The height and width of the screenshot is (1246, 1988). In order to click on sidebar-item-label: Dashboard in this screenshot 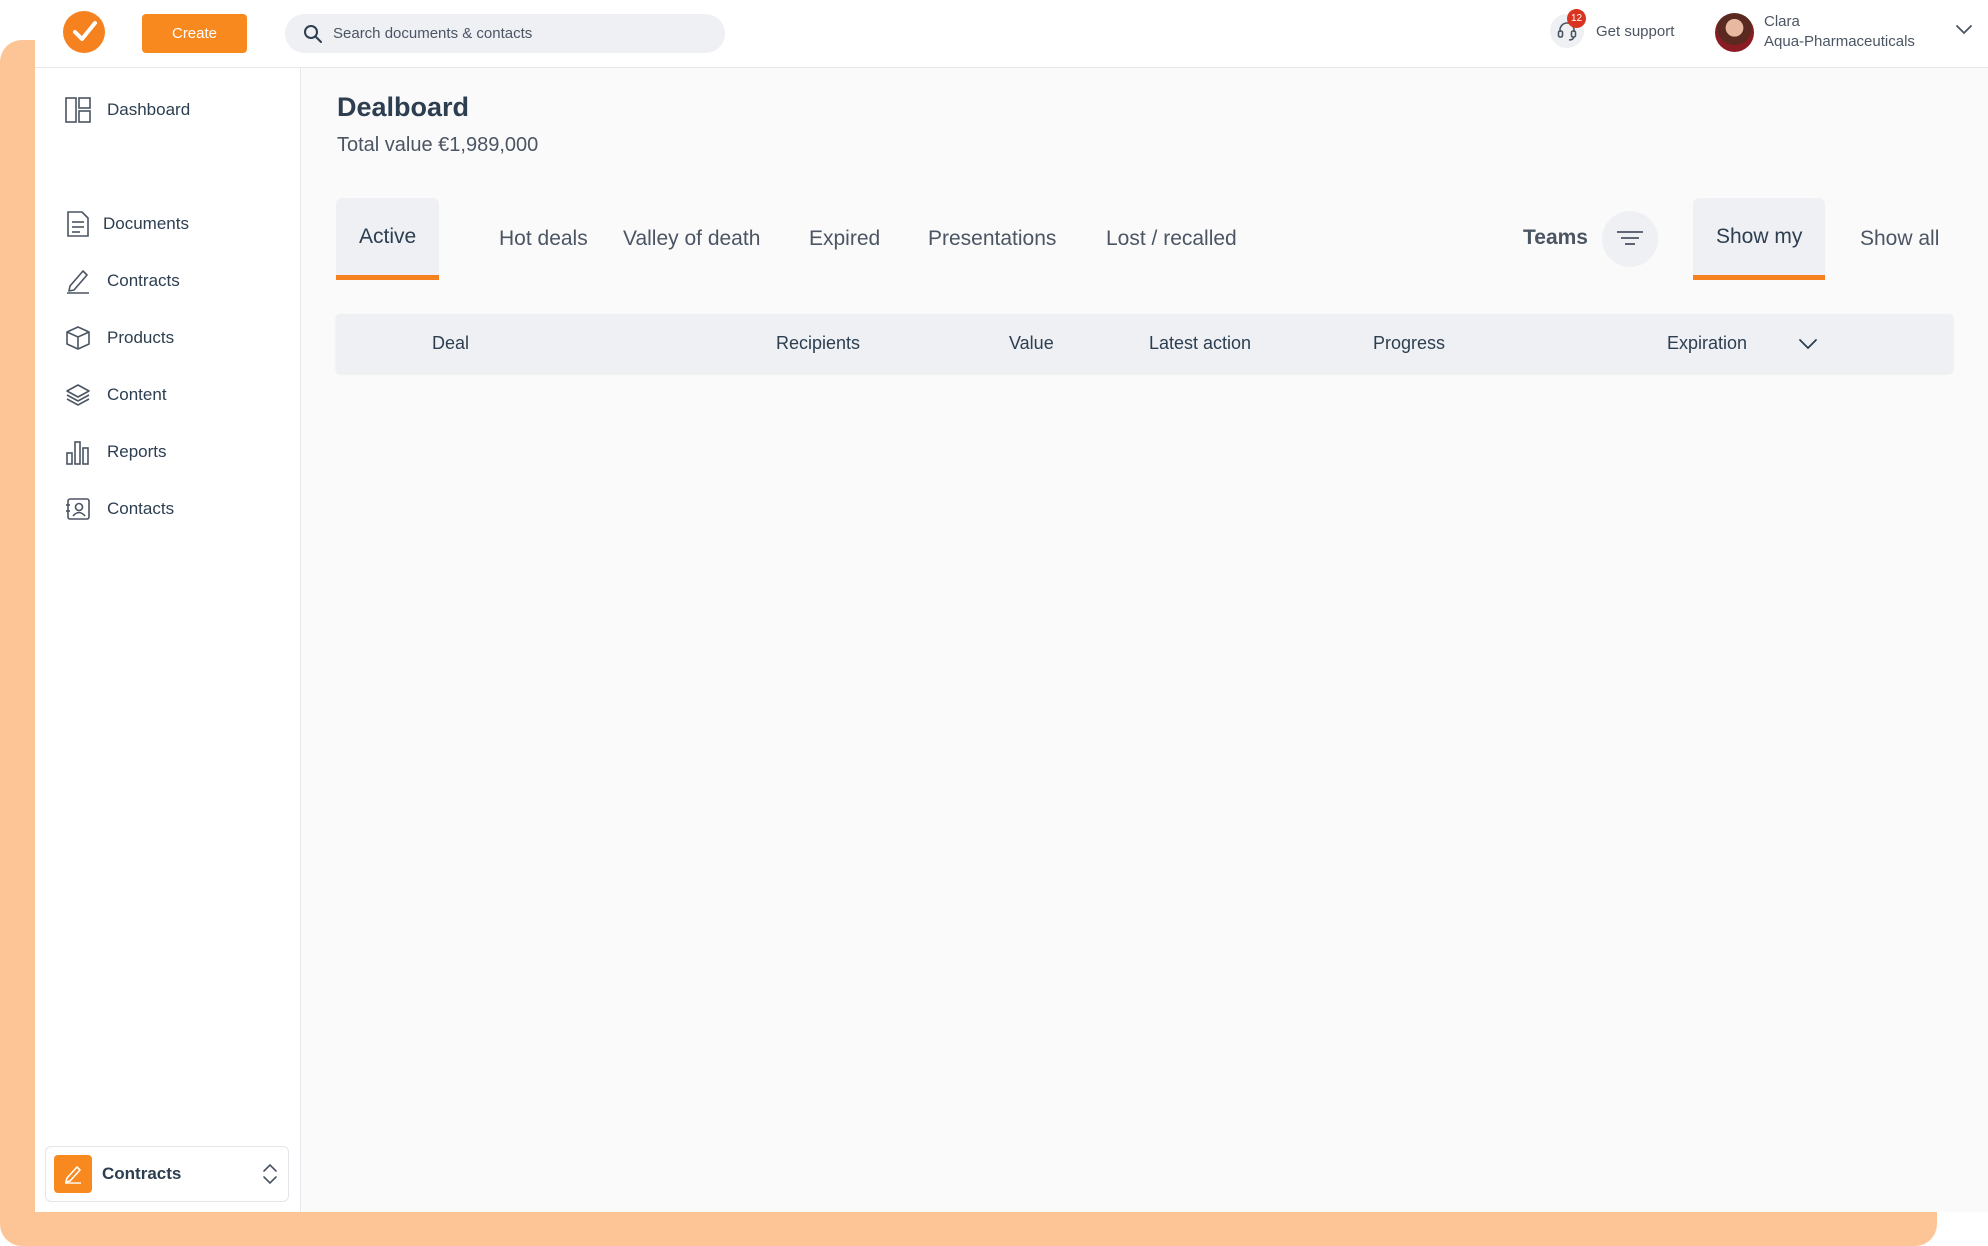, I will do `click(149, 109)`.